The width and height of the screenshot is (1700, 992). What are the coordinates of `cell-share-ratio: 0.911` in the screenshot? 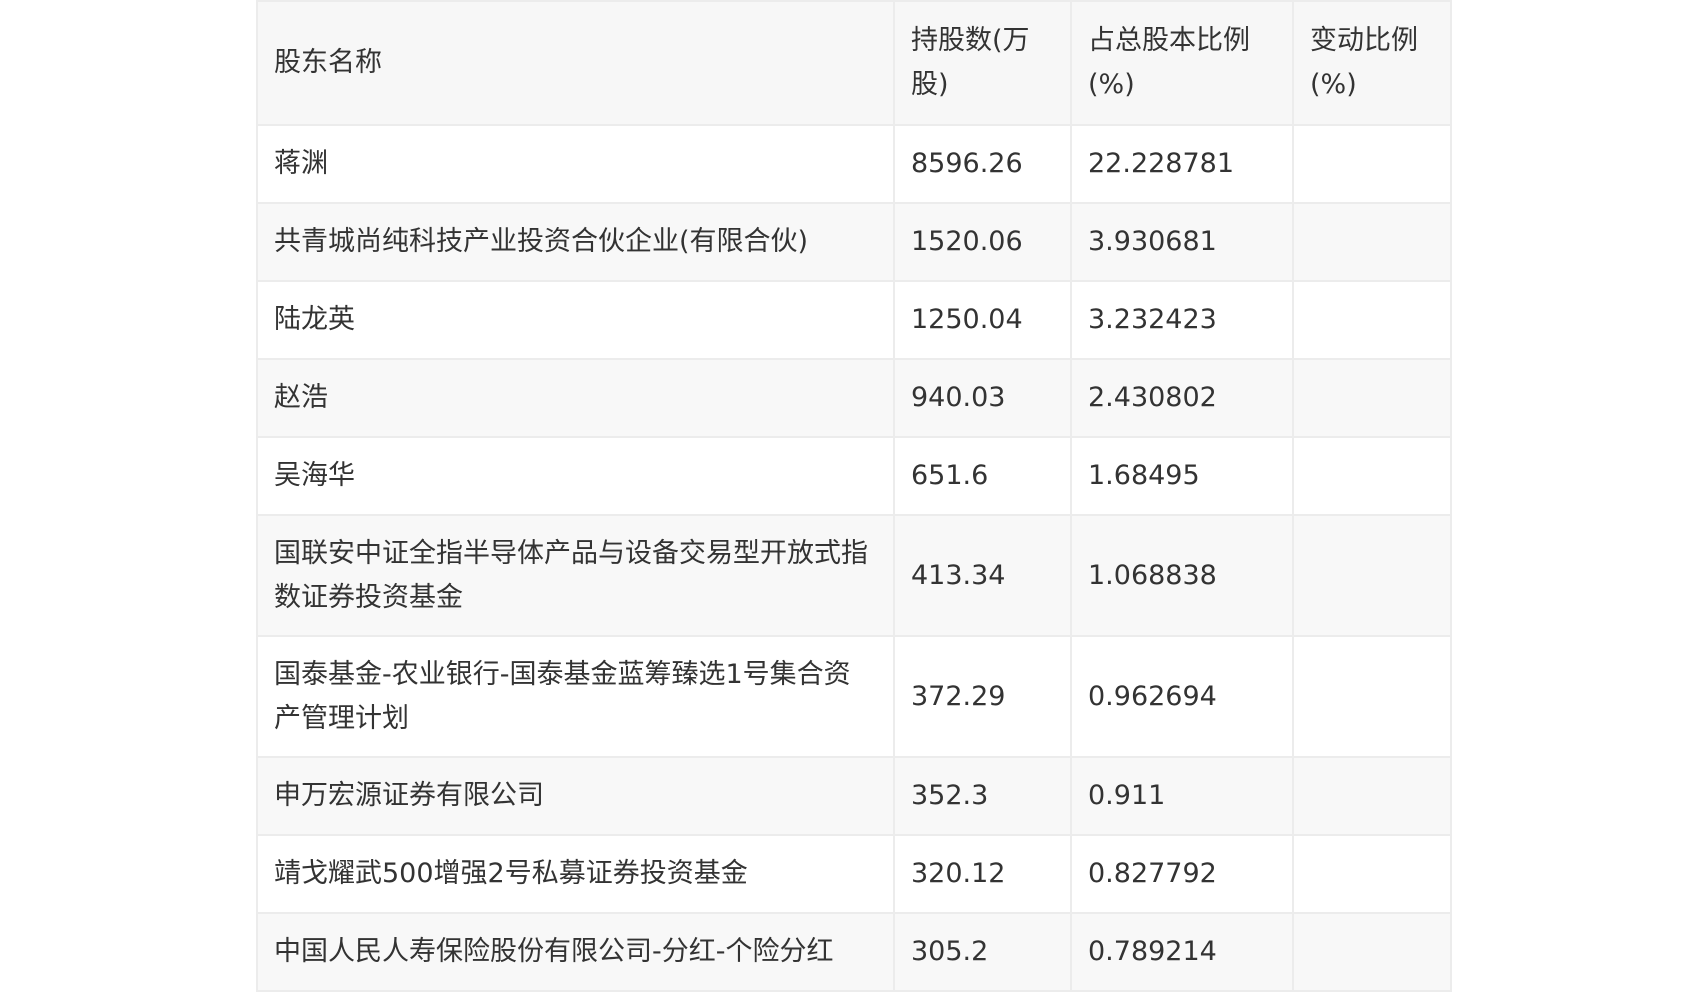 It's located at (1182, 796).